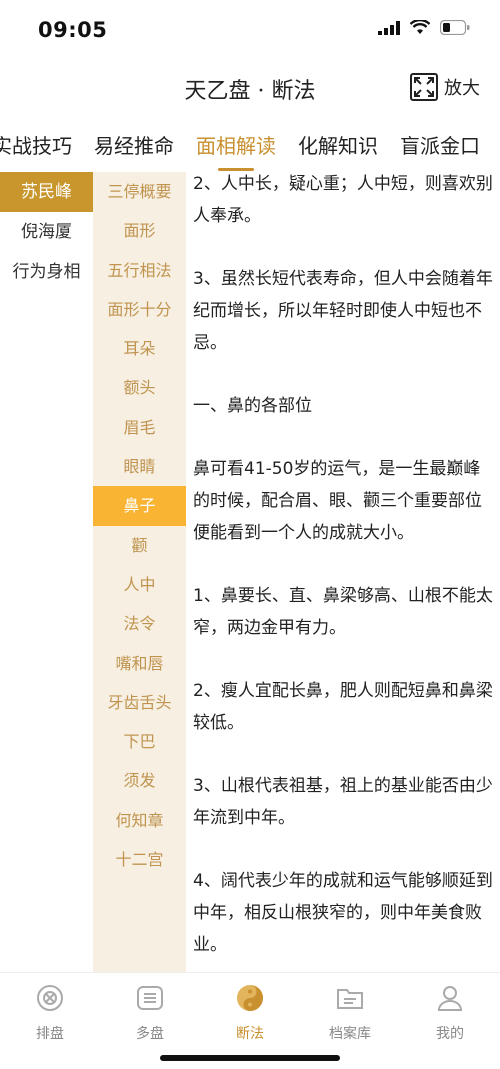 The width and height of the screenshot is (500, 1069). What do you see at coordinates (150, 1013) in the screenshot?
I see `nav-duopan: 多盘` at bounding box center [150, 1013].